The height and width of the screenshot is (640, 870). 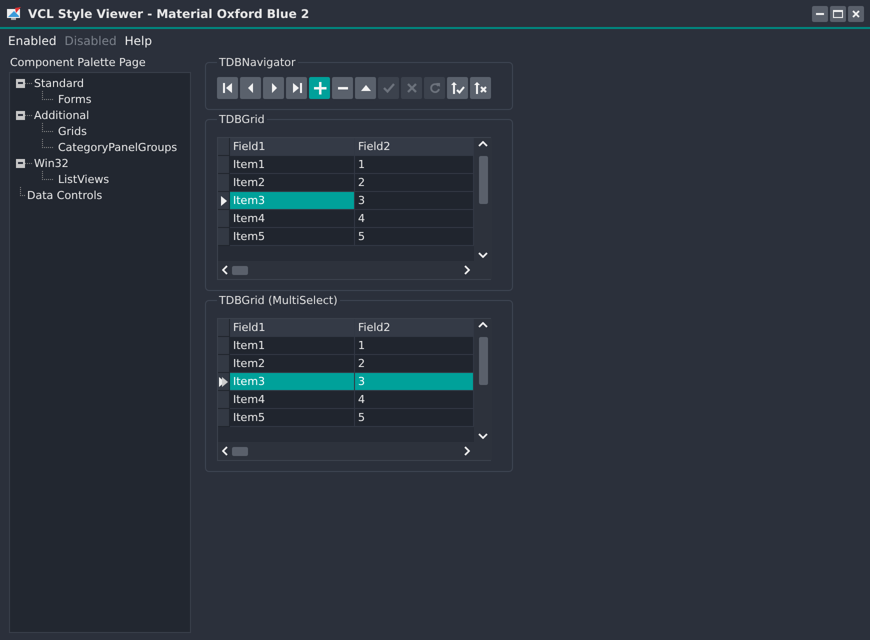 What do you see at coordinates (242, 119) in the screenshot?
I see `group-title: TDBGrid` at bounding box center [242, 119].